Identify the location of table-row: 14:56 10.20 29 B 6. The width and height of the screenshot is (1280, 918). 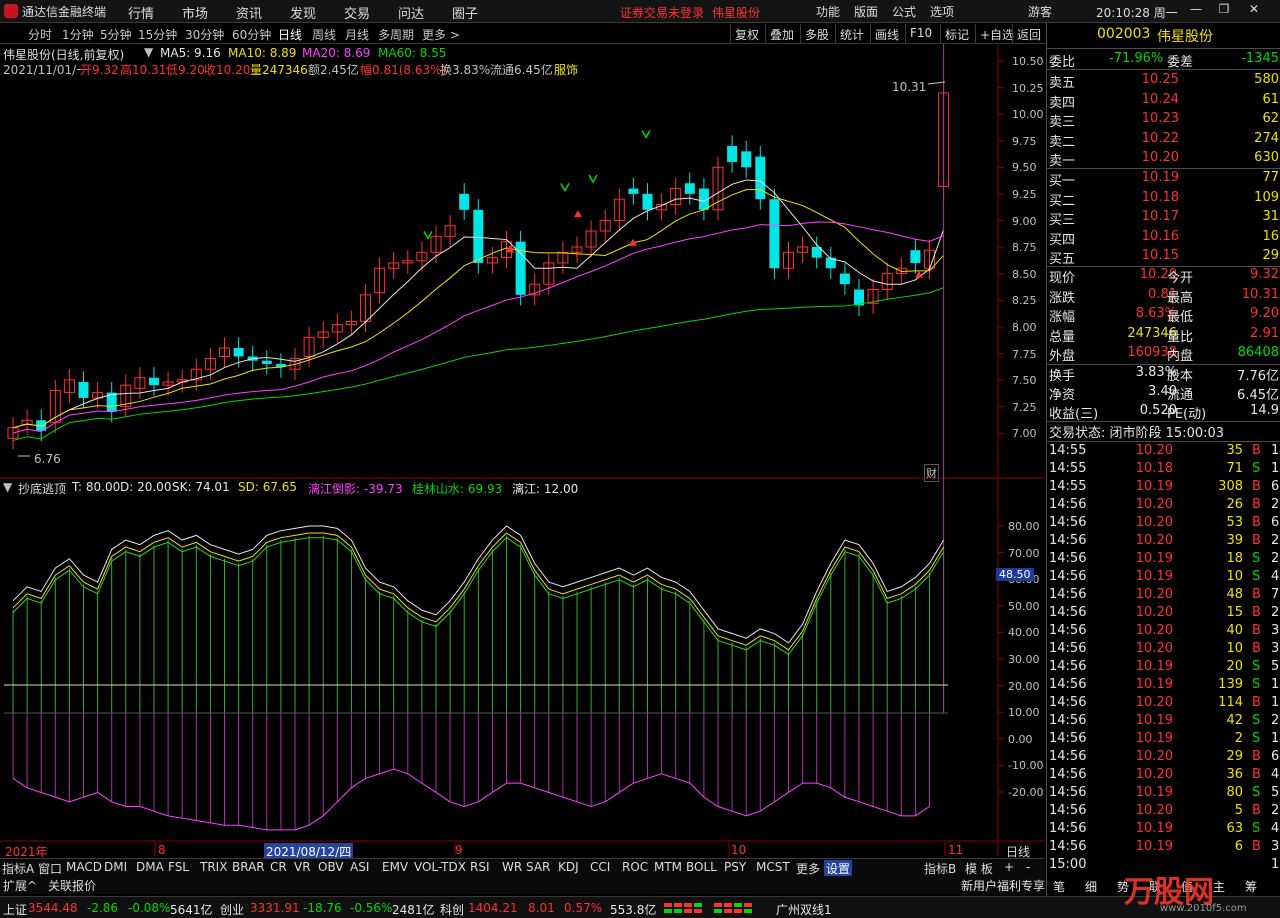
(1163, 758).